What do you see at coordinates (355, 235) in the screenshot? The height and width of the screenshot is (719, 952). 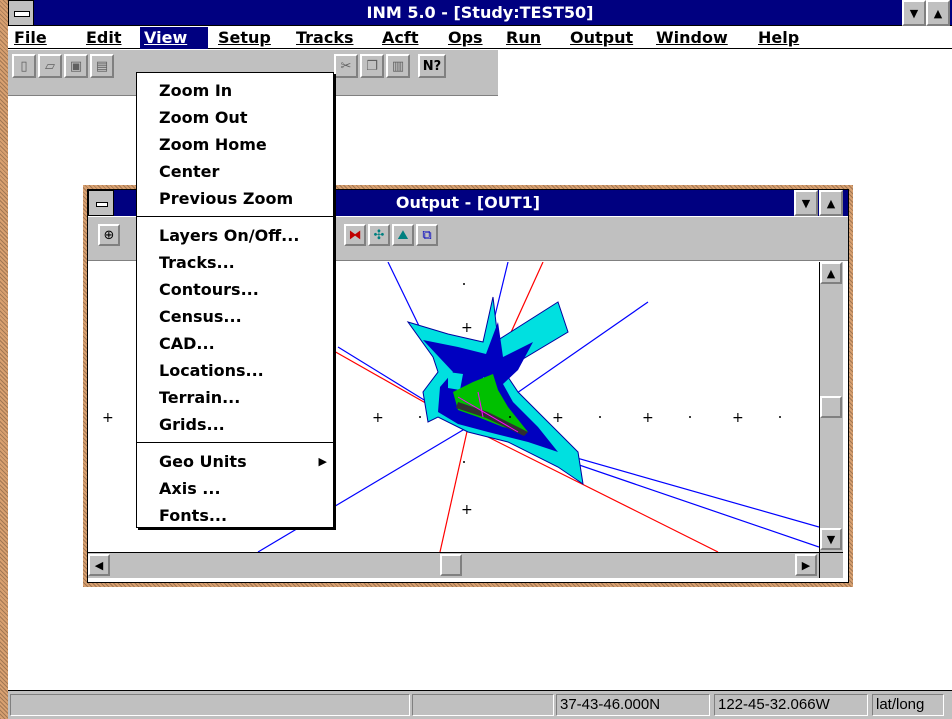 I see `flag-layer-icon: ⧓` at bounding box center [355, 235].